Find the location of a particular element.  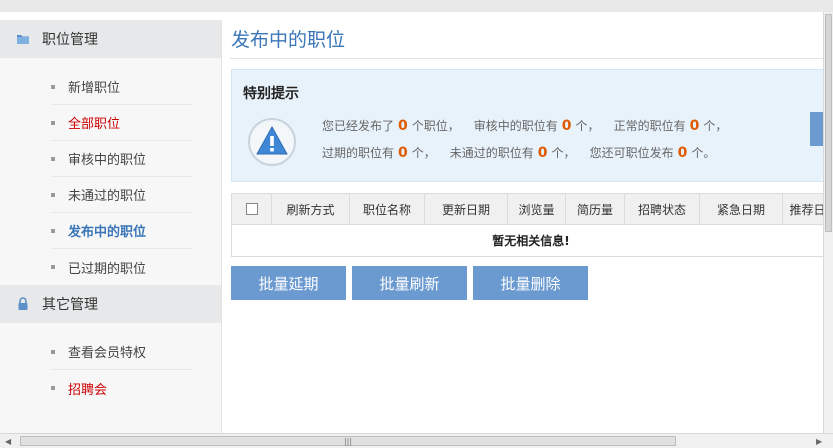

title-divider is located at coordinates (527, 58).